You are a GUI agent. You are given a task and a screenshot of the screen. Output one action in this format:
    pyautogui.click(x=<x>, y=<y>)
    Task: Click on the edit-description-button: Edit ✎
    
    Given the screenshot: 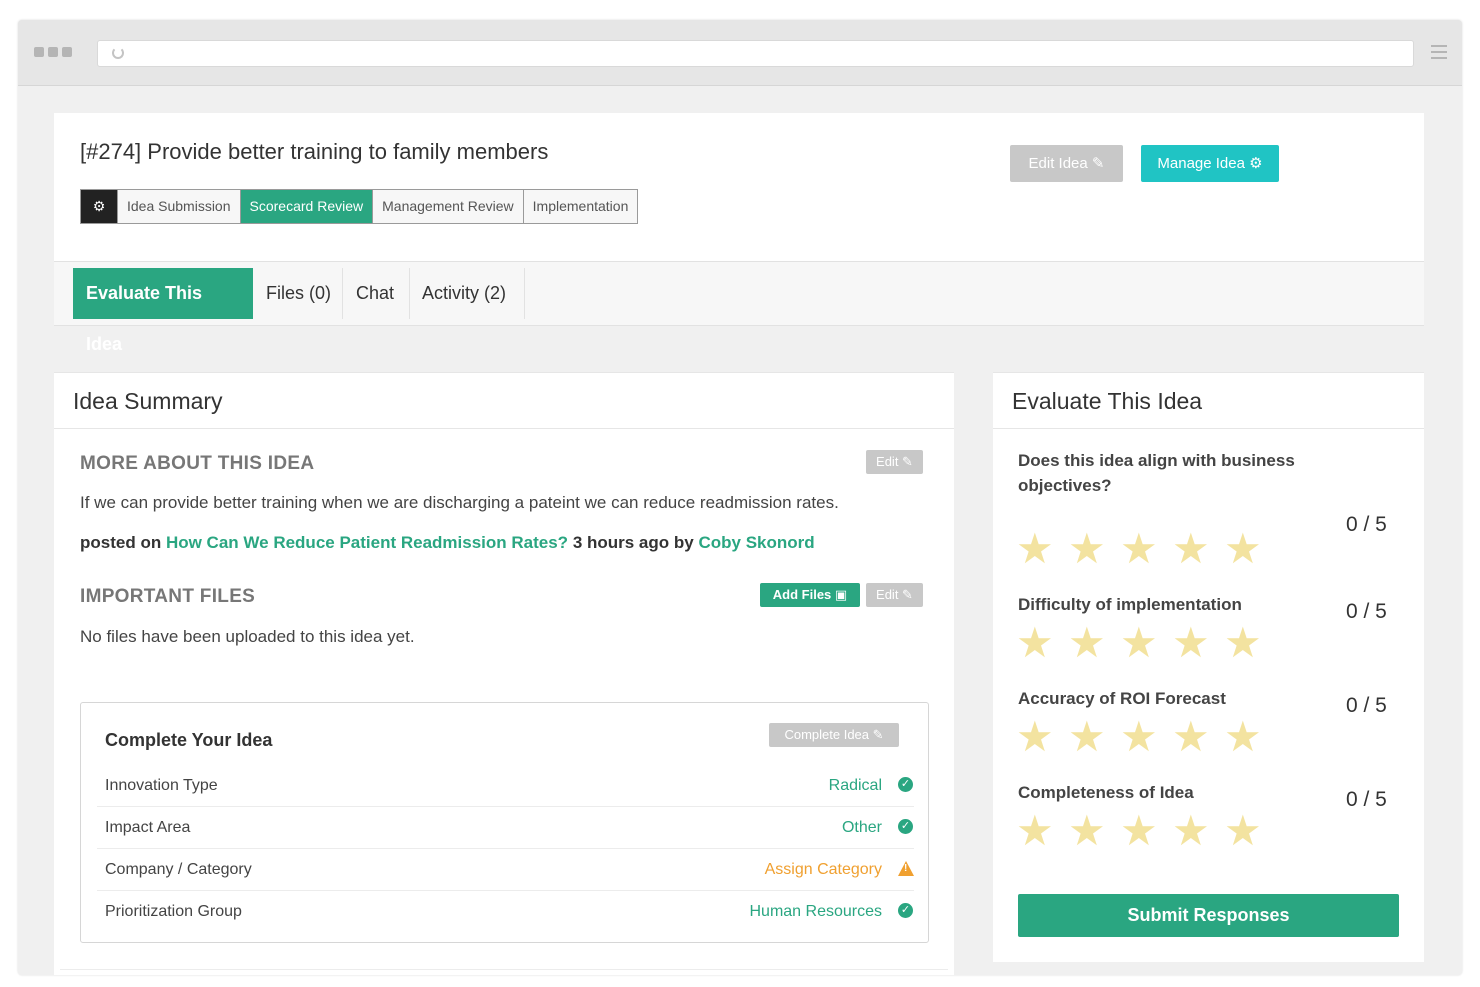 What is the action you would take?
    pyautogui.click(x=894, y=462)
    